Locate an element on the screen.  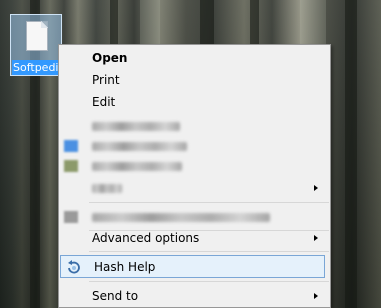
document-icon is located at coordinates (37, 36).